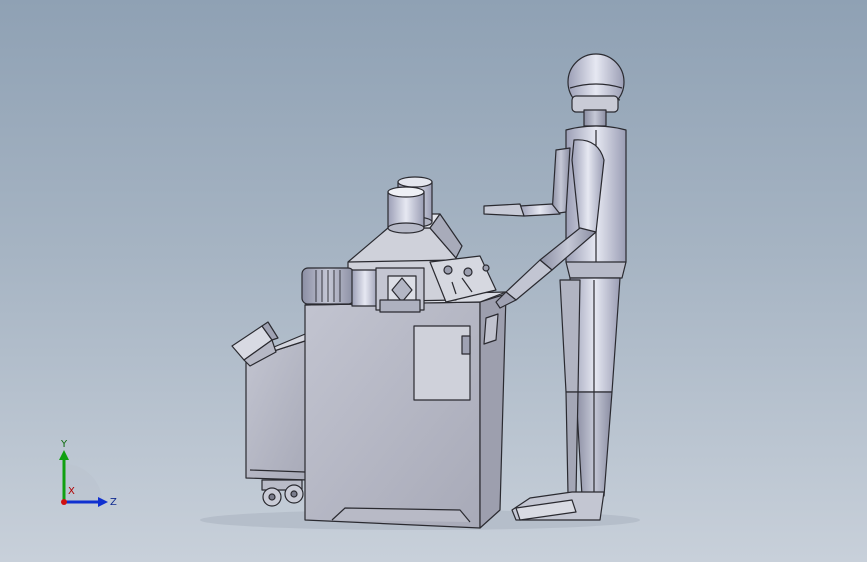 Image resolution: width=867 pixels, height=562 pixels. What do you see at coordinates (113, 502) in the screenshot?
I see `z-axis-label: Z` at bounding box center [113, 502].